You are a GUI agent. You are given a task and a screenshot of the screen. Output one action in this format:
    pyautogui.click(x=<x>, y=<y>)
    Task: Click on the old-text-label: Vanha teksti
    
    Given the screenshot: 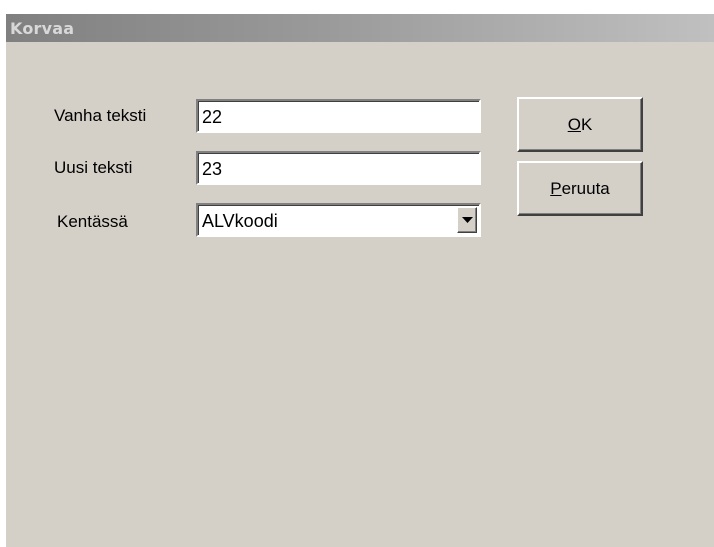 What is the action you would take?
    pyautogui.click(x=100, y=115)
    